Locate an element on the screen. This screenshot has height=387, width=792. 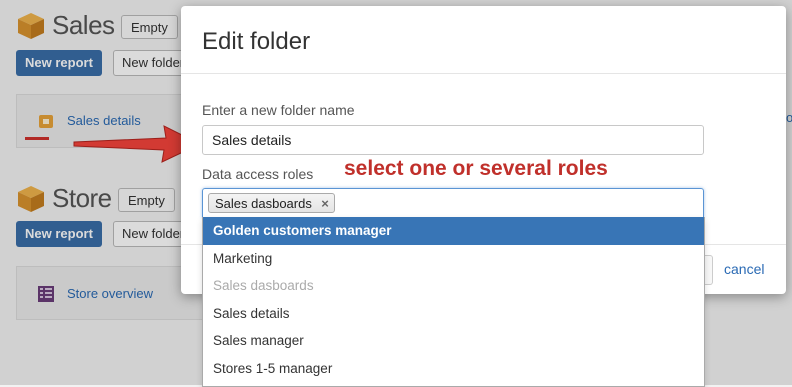
role-option: Sales details is located at coordinates (453, 314).